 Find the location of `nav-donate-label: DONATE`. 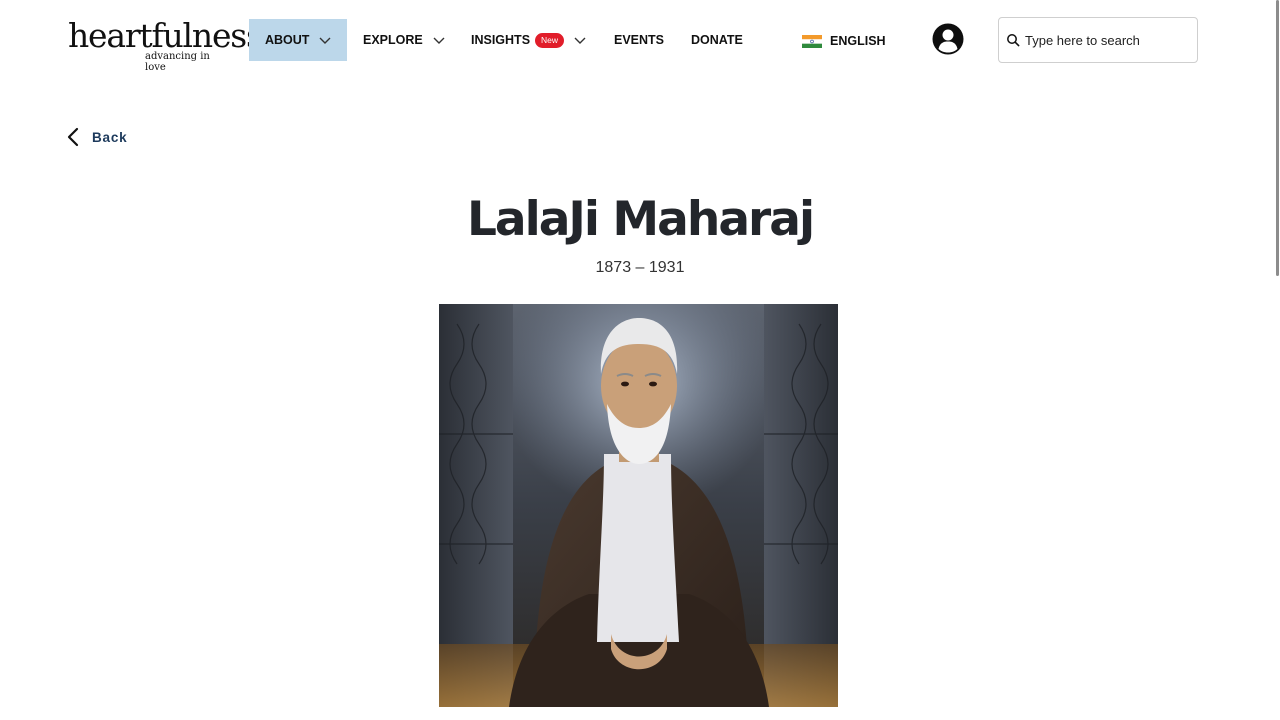

nav-donate-label: DONATE is located at coordinates (717, 40).